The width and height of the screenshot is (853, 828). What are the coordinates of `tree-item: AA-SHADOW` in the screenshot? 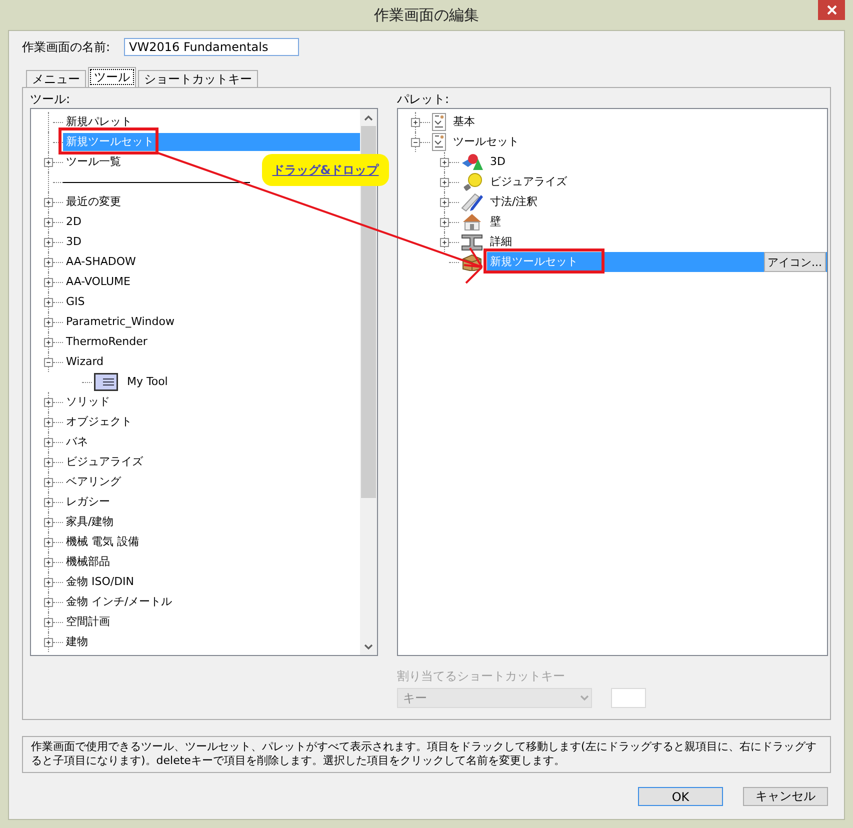 It's located at (100, 262).